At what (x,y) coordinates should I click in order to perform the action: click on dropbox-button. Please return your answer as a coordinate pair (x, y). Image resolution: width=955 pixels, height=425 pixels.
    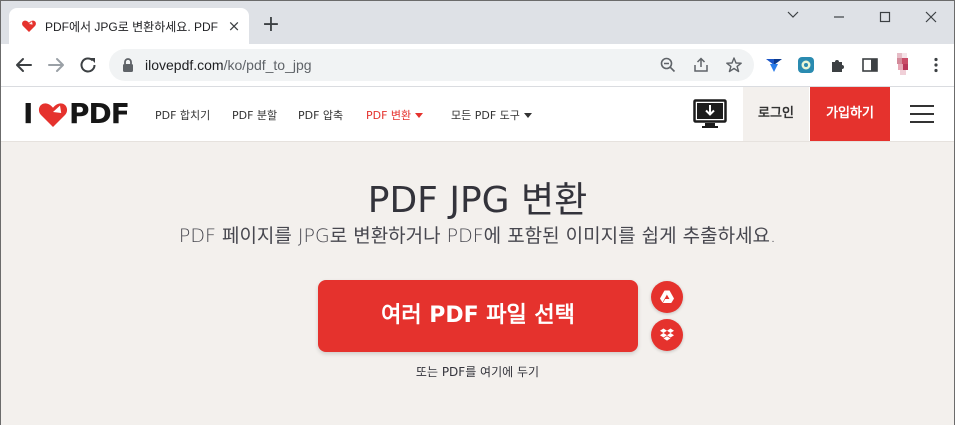
    Looking at the image, I should click on (667, 335).